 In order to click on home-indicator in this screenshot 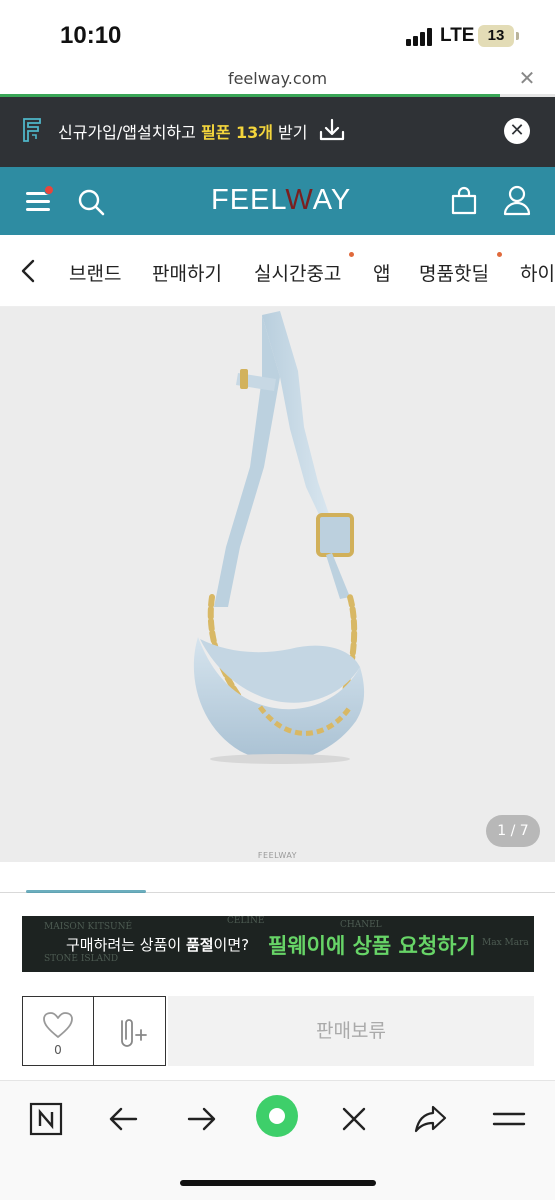, I will do `click(278, 1183)`.